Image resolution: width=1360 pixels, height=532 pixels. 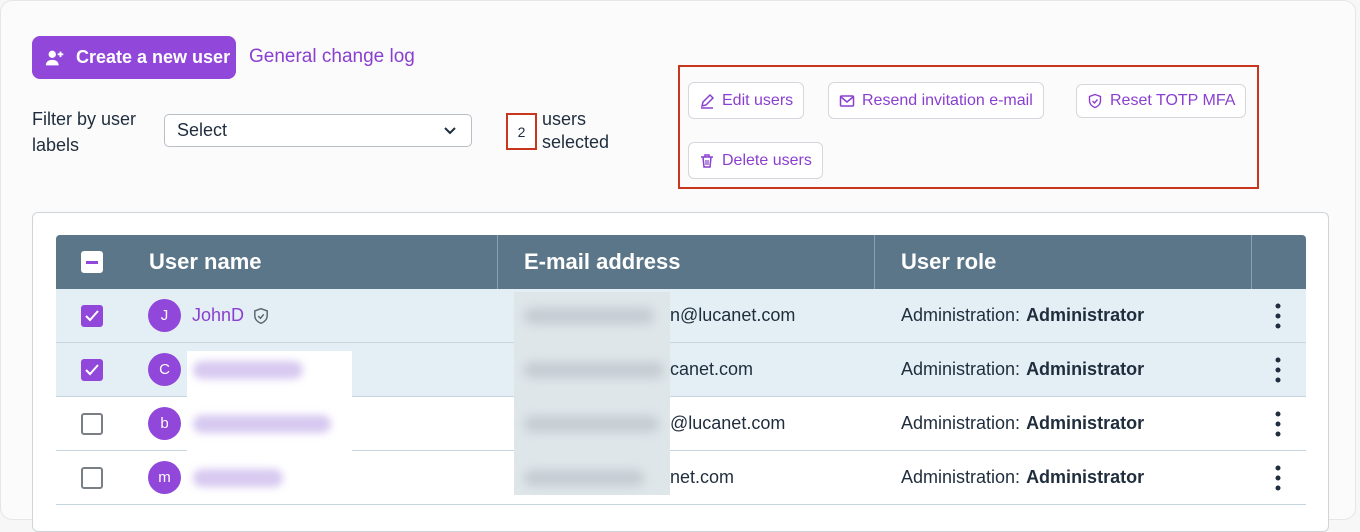 I want to click on envelope-icon, so click(x=847, y=100).